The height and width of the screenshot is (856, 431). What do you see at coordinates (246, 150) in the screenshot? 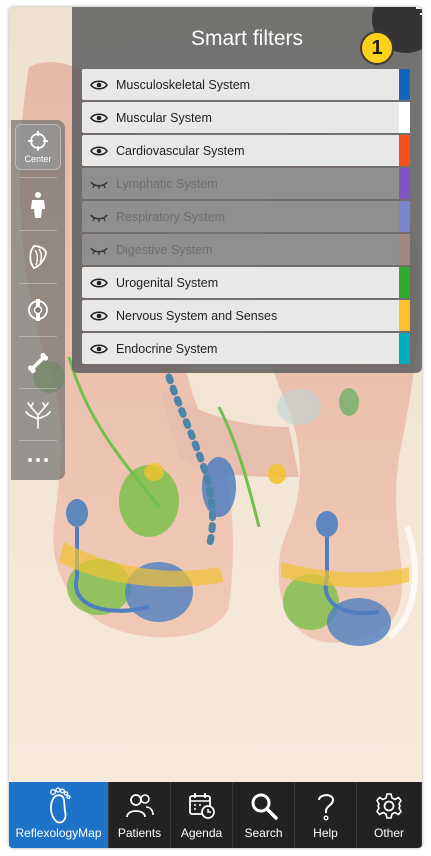
I see `filter-row: Cardiovascular System` at bounding box center [246, 150].